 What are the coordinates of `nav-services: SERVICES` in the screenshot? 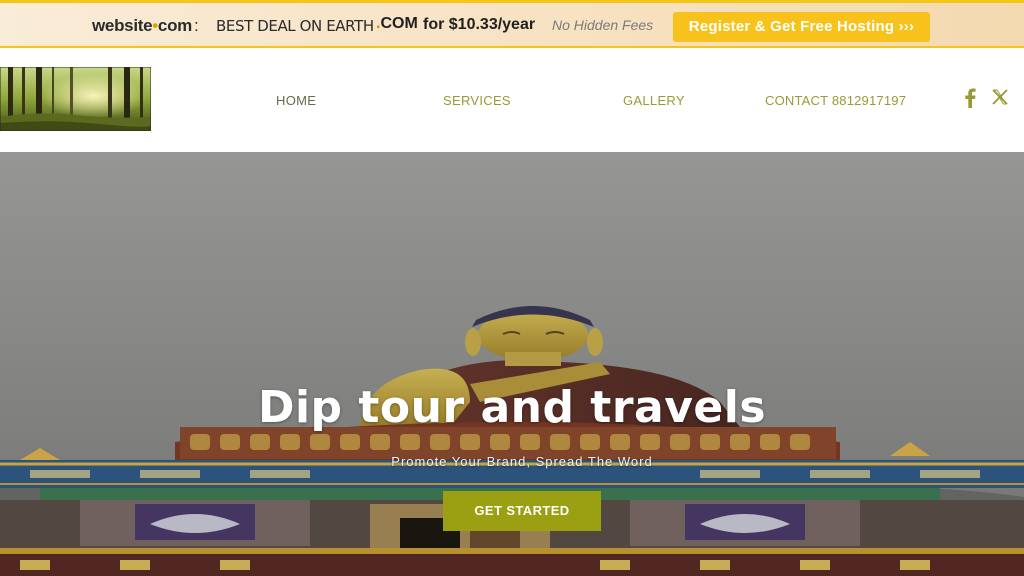 It's located at (477, 100).